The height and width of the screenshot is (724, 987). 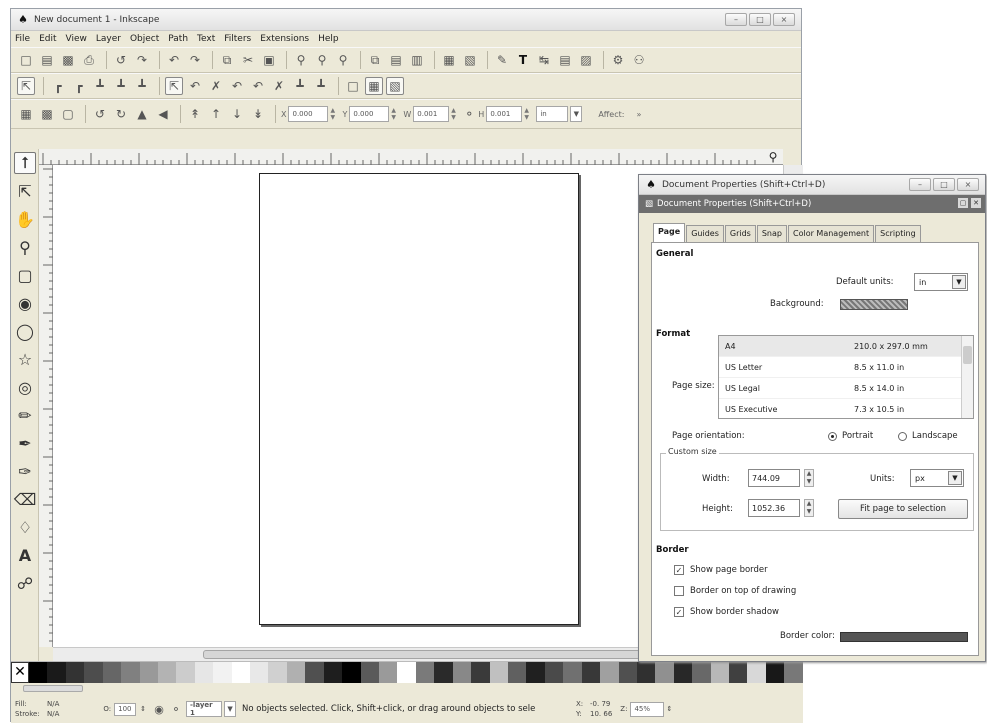 I want to click on lower-icon: ↓, so click(x=237, y=114).